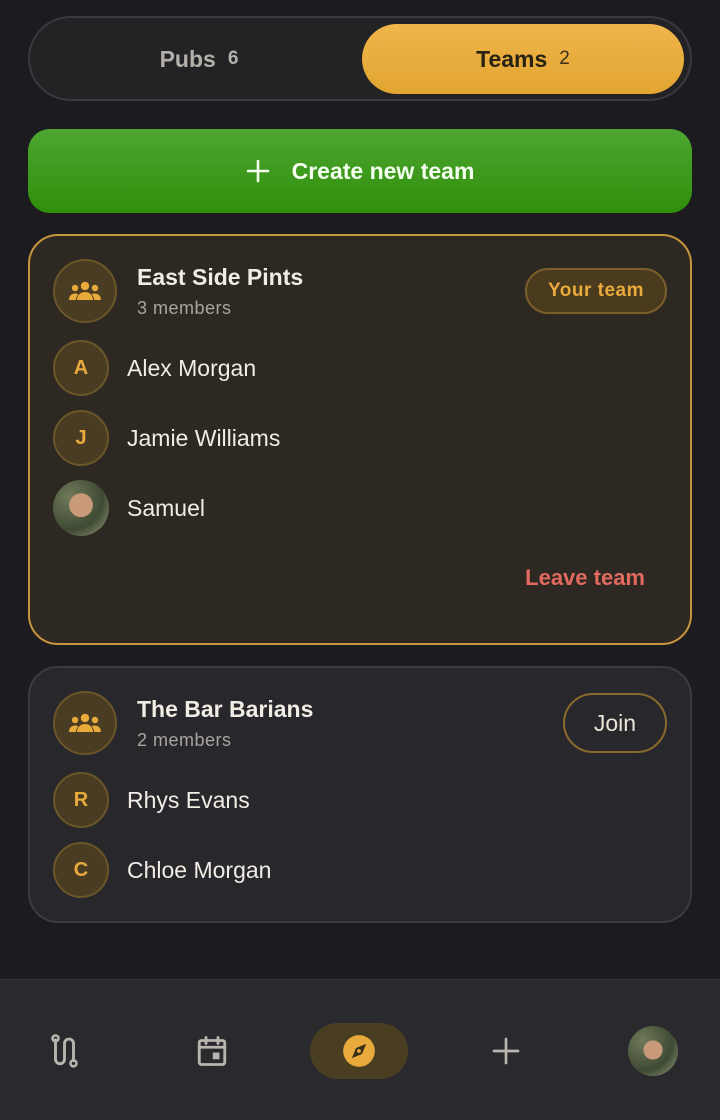 Image resolution: width=720 pixels, height=1120 pixels. I want to click on member-name: Samuel, so click(166, 507).